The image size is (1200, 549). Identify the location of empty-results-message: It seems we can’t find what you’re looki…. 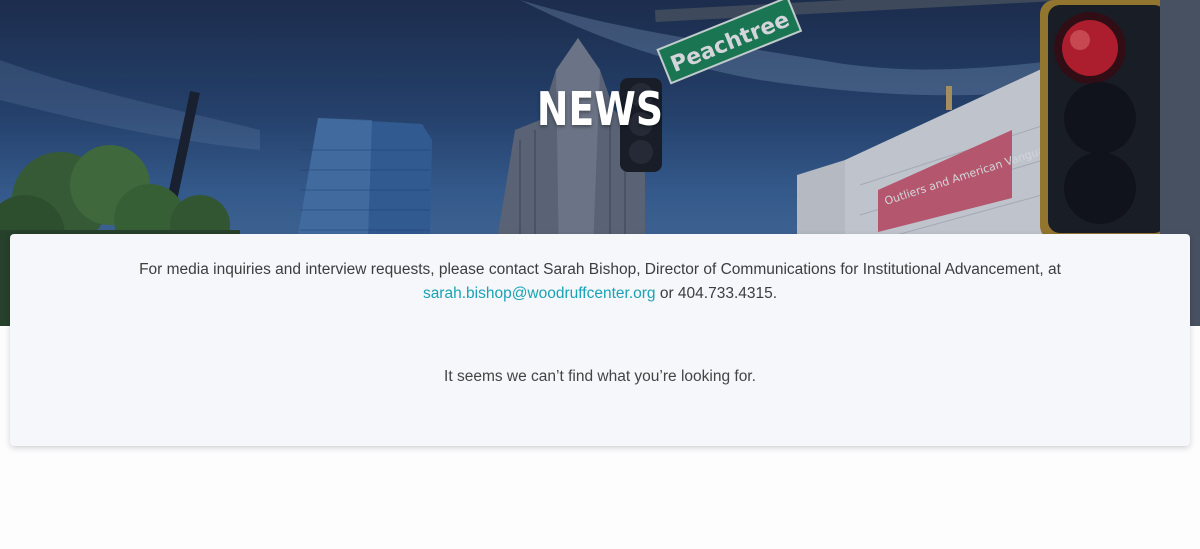
(600, 376).